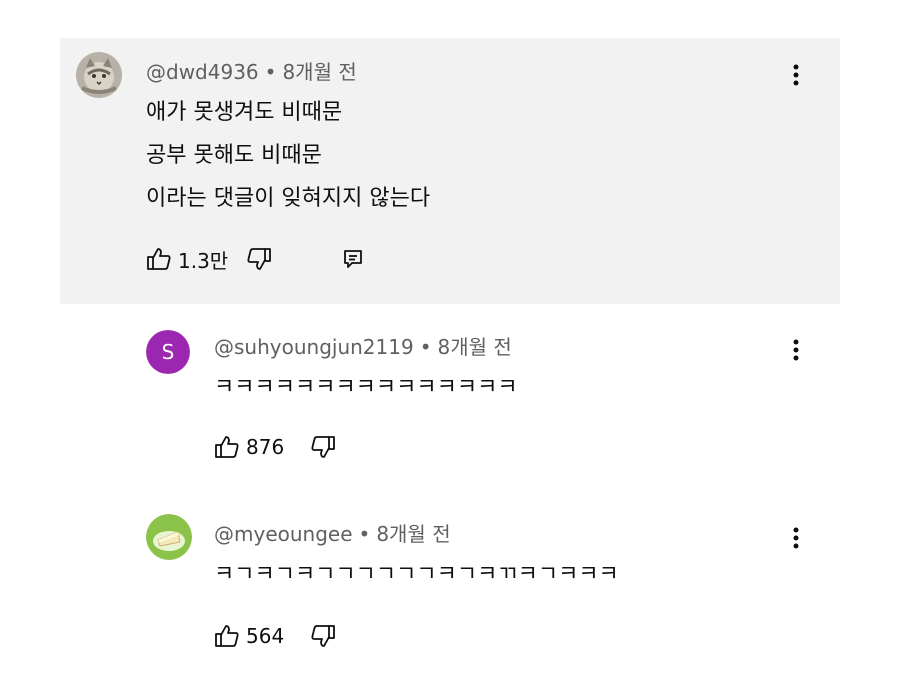 The image size is (900, 700). I want to click on comment-text-line: 이라는 댓글이 잊혀지지 않는다, so click(288, 198).